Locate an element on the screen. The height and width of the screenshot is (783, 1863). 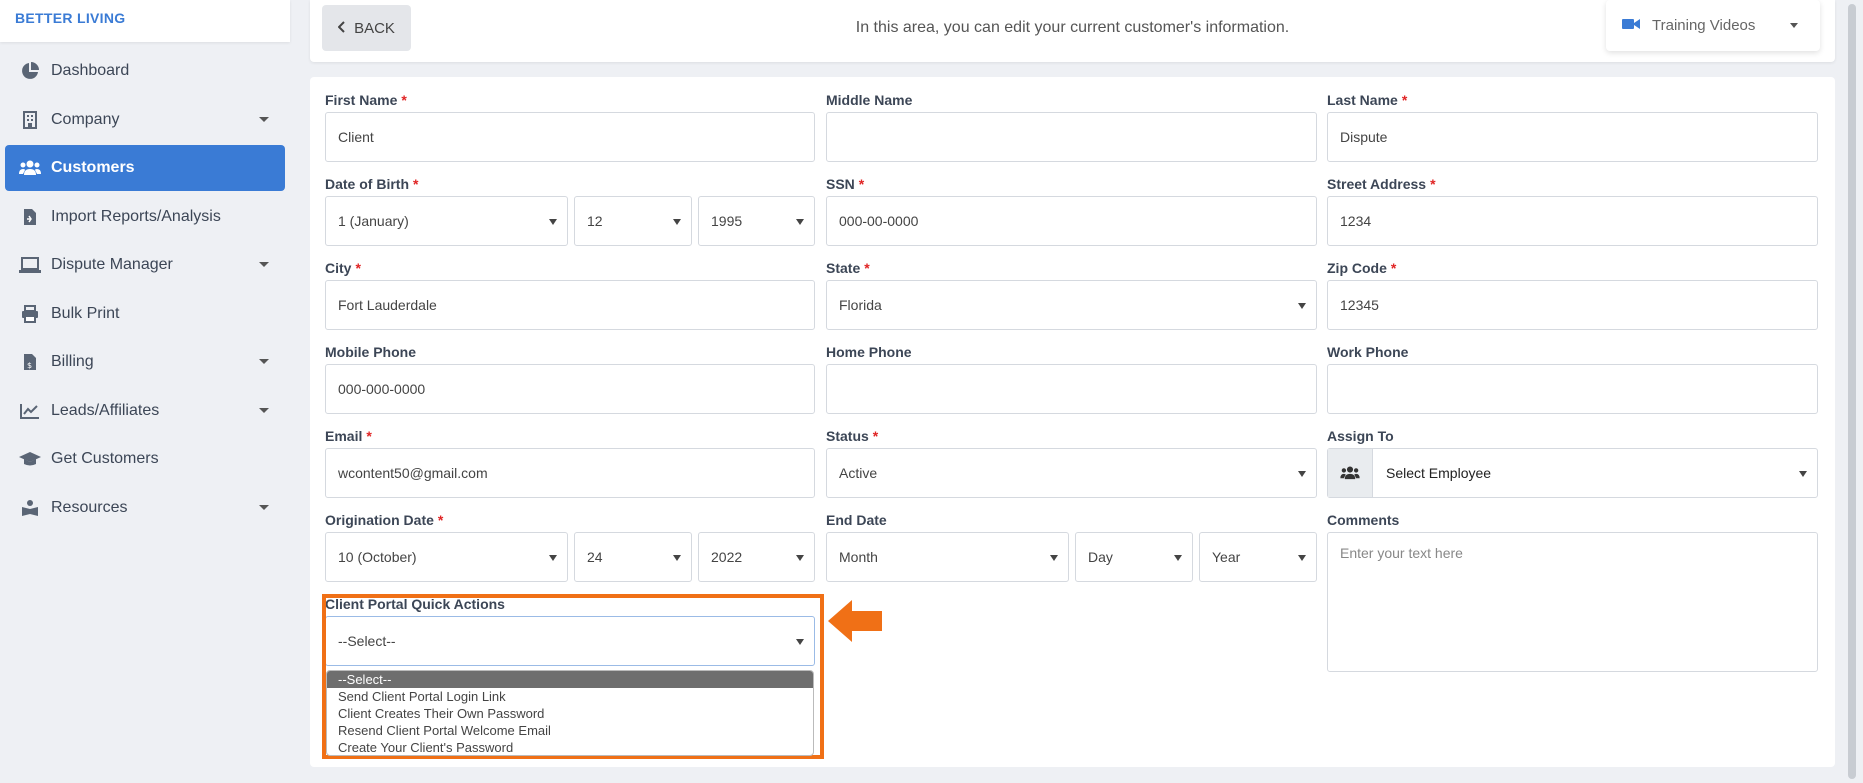
sidebar-item-label: Import Reports/Analysis is located at coordinates (136, 216).